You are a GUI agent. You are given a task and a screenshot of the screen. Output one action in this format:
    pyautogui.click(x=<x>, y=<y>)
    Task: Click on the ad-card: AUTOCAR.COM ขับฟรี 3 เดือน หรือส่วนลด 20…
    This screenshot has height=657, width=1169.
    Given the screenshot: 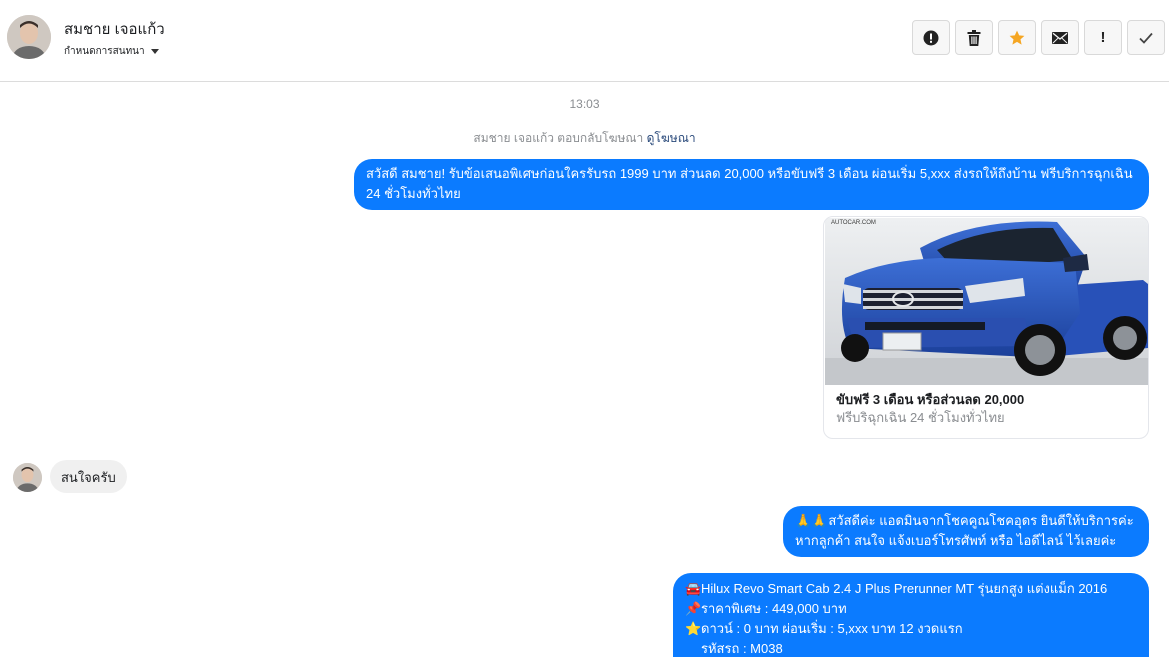 What is the action you would take?
    pyautogui.click(x=986, y=327)
    